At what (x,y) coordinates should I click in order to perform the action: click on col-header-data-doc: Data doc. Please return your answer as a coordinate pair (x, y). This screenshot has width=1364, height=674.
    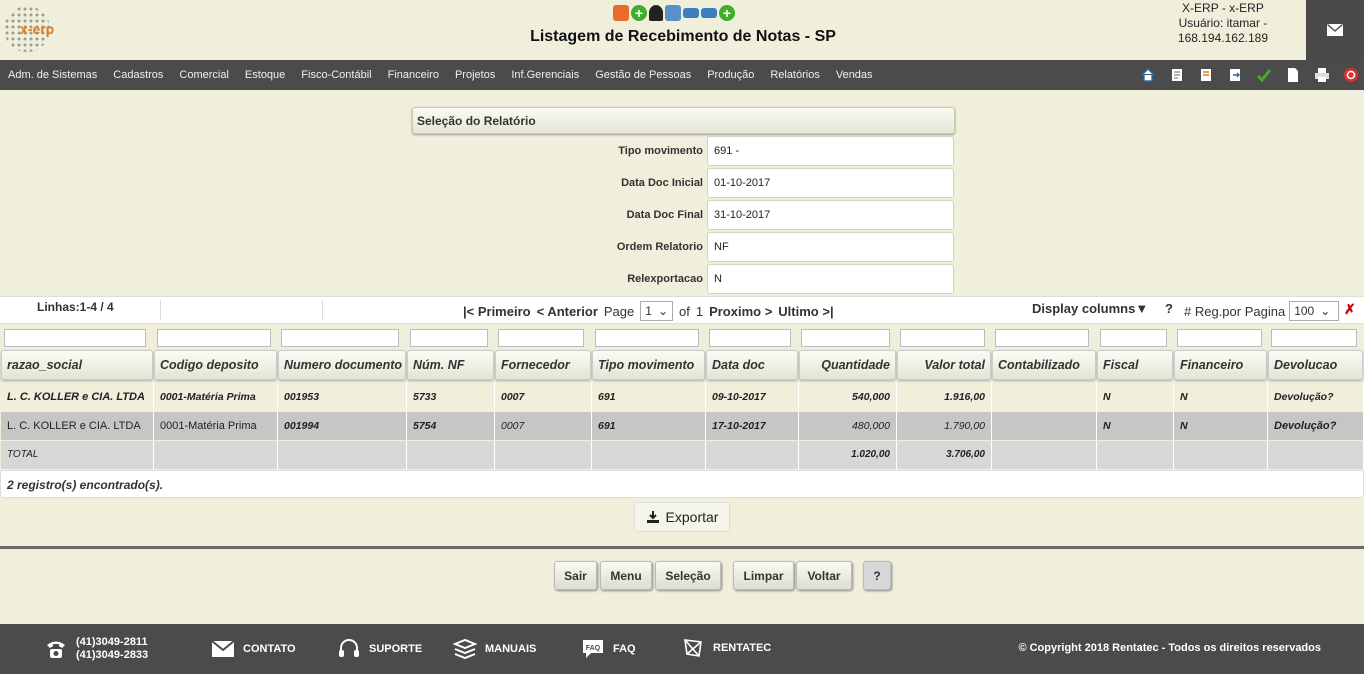
    Looking at the image, I should click on (752, 365).